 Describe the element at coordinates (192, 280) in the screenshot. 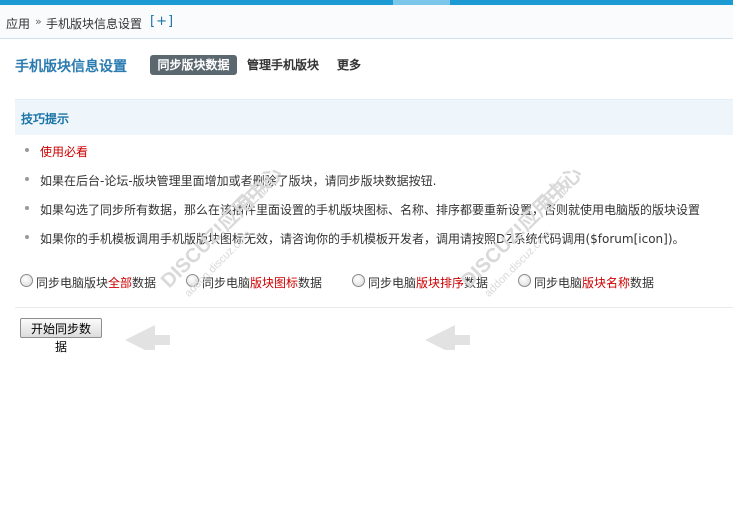

I see `sync-icon-radio` at that location.